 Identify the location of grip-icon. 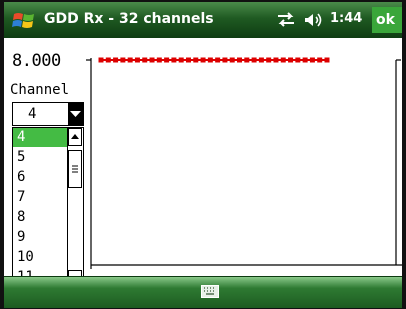
(75, 169).